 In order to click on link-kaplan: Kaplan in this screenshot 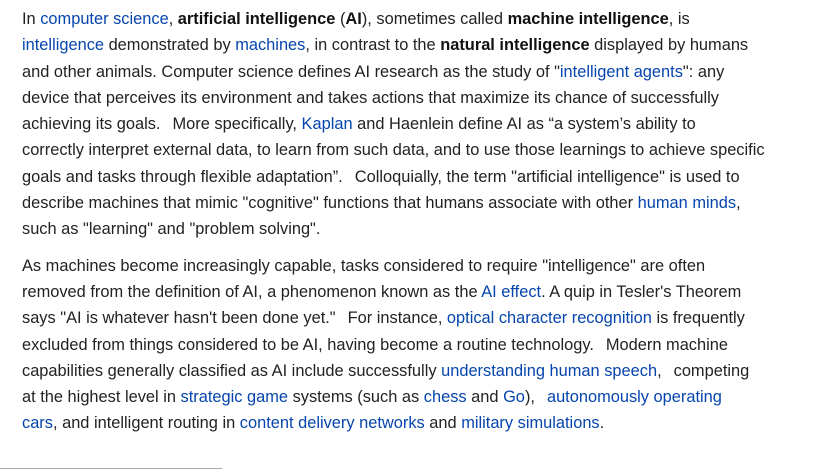, I will do `click(327, 124)`.